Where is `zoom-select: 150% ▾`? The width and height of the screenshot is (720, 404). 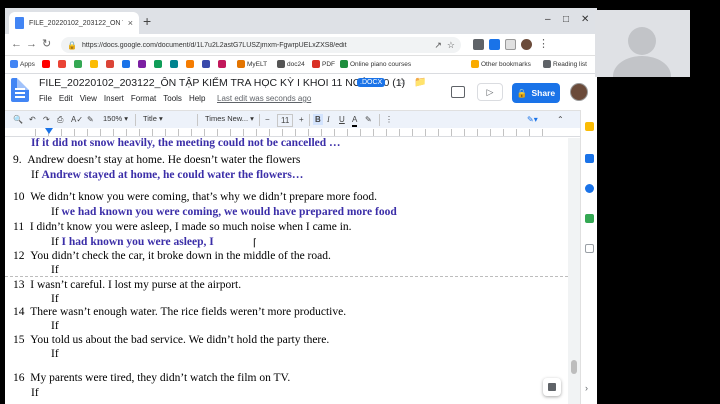
zoom-select: 150% ▾ is located at coordinates (115, 118).